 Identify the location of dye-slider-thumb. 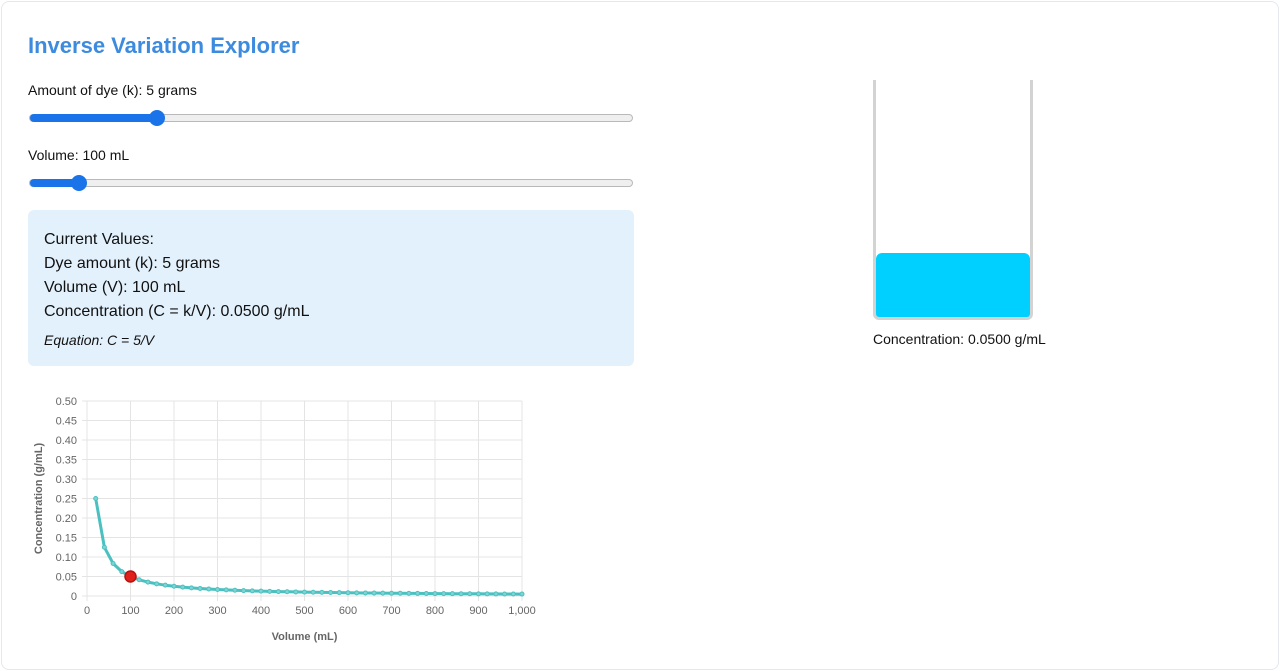
(157, 118).